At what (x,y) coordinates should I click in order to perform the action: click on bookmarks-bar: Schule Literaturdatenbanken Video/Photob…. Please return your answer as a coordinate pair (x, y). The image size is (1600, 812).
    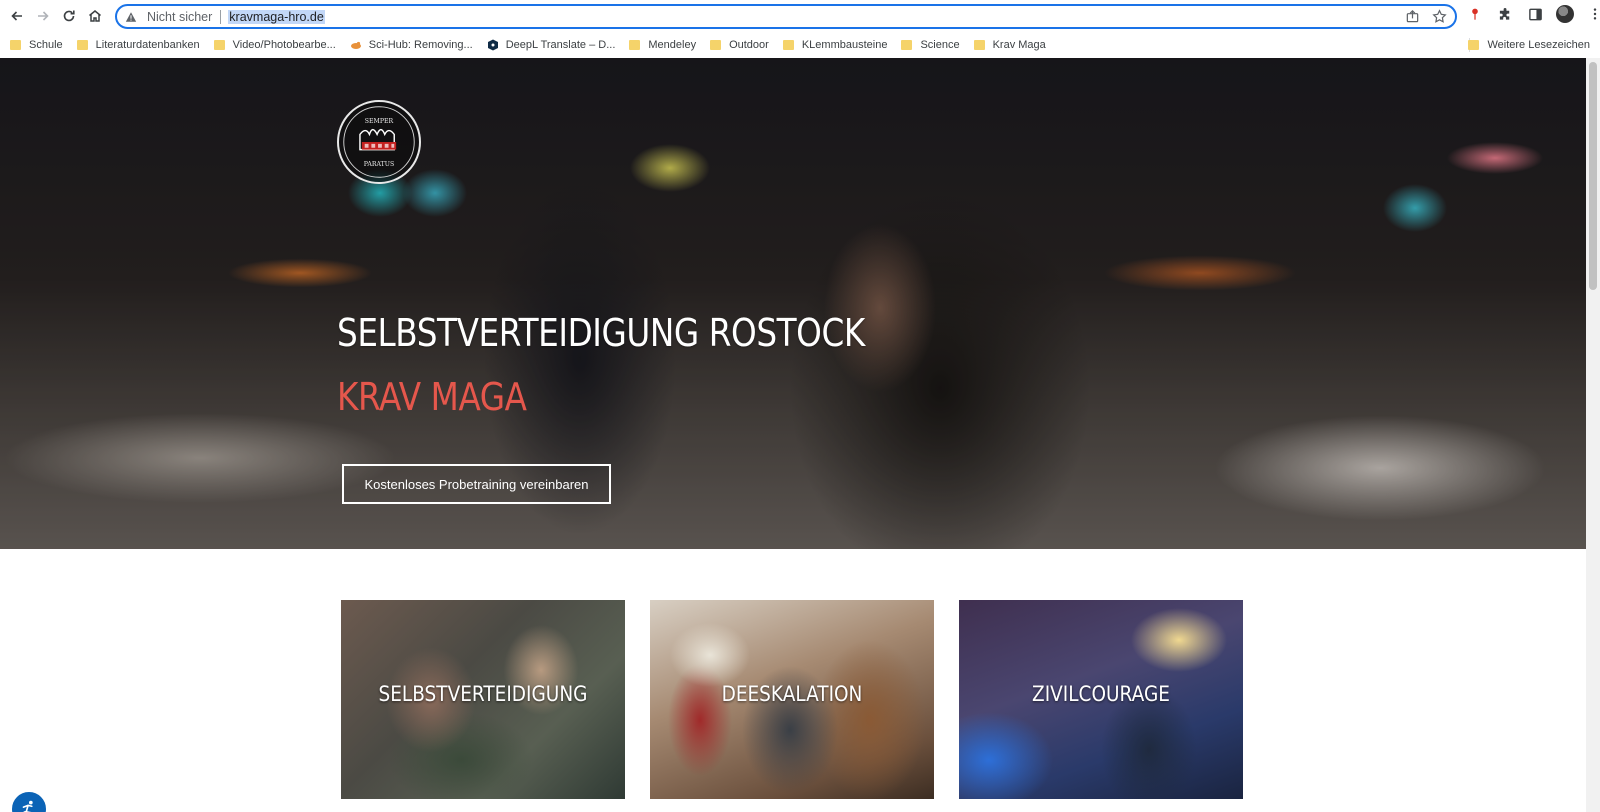
    Looking at the image, I should click on (800, 45).